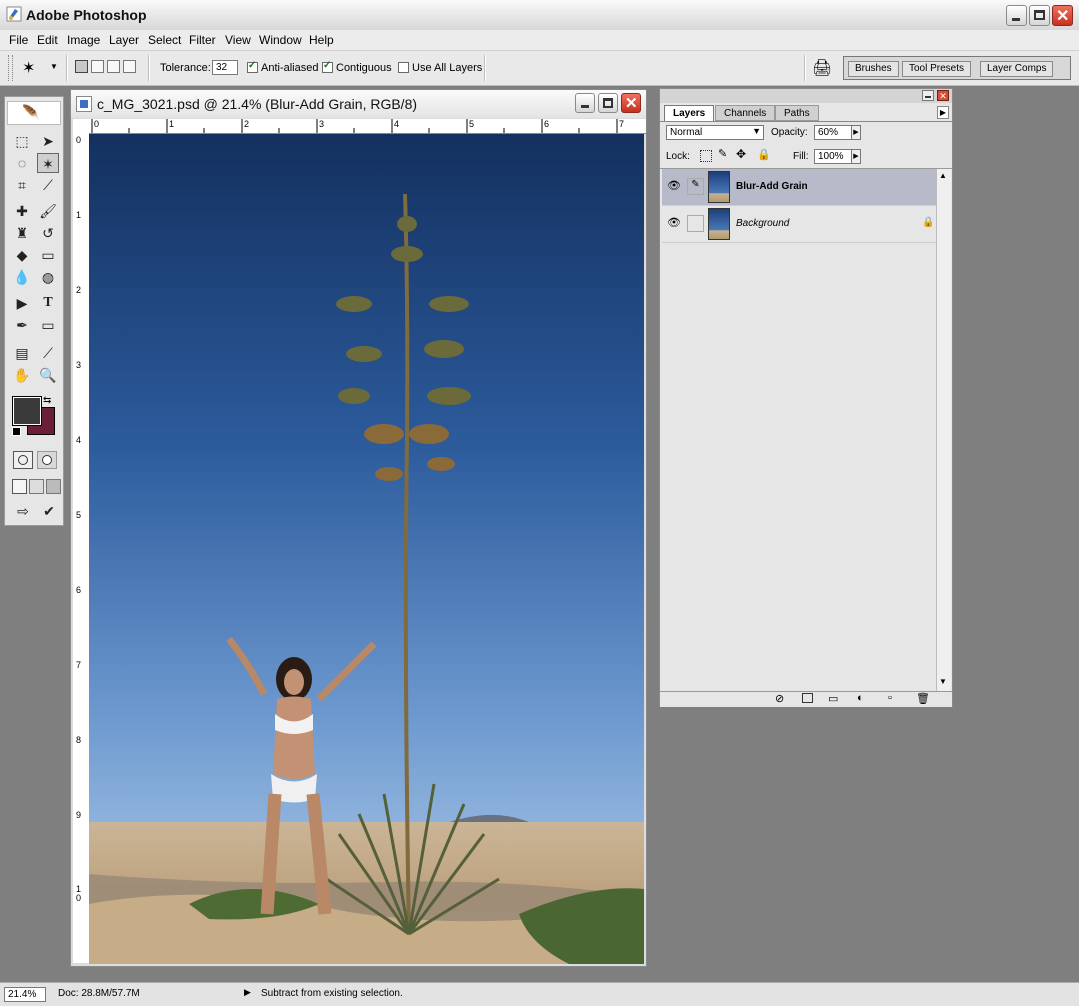  What do you see at coordinates (403, 67) in the screenshot?
I see `use-all-layers-checkbox` at bounding box center [403, 67].